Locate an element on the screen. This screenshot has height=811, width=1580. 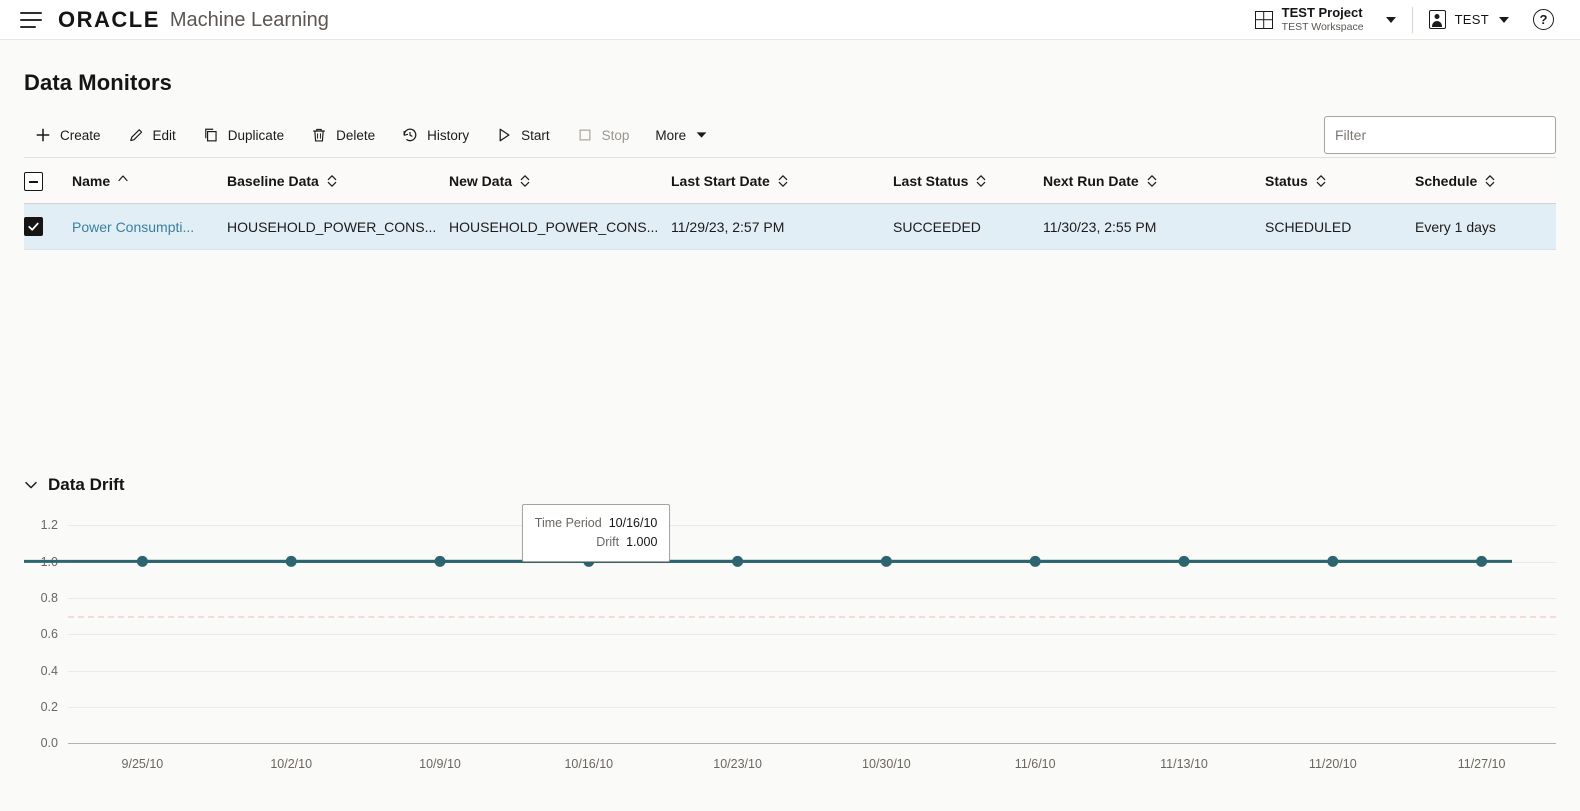
cell-schedule: Every 1 days is located at coordinates (1485, 227).